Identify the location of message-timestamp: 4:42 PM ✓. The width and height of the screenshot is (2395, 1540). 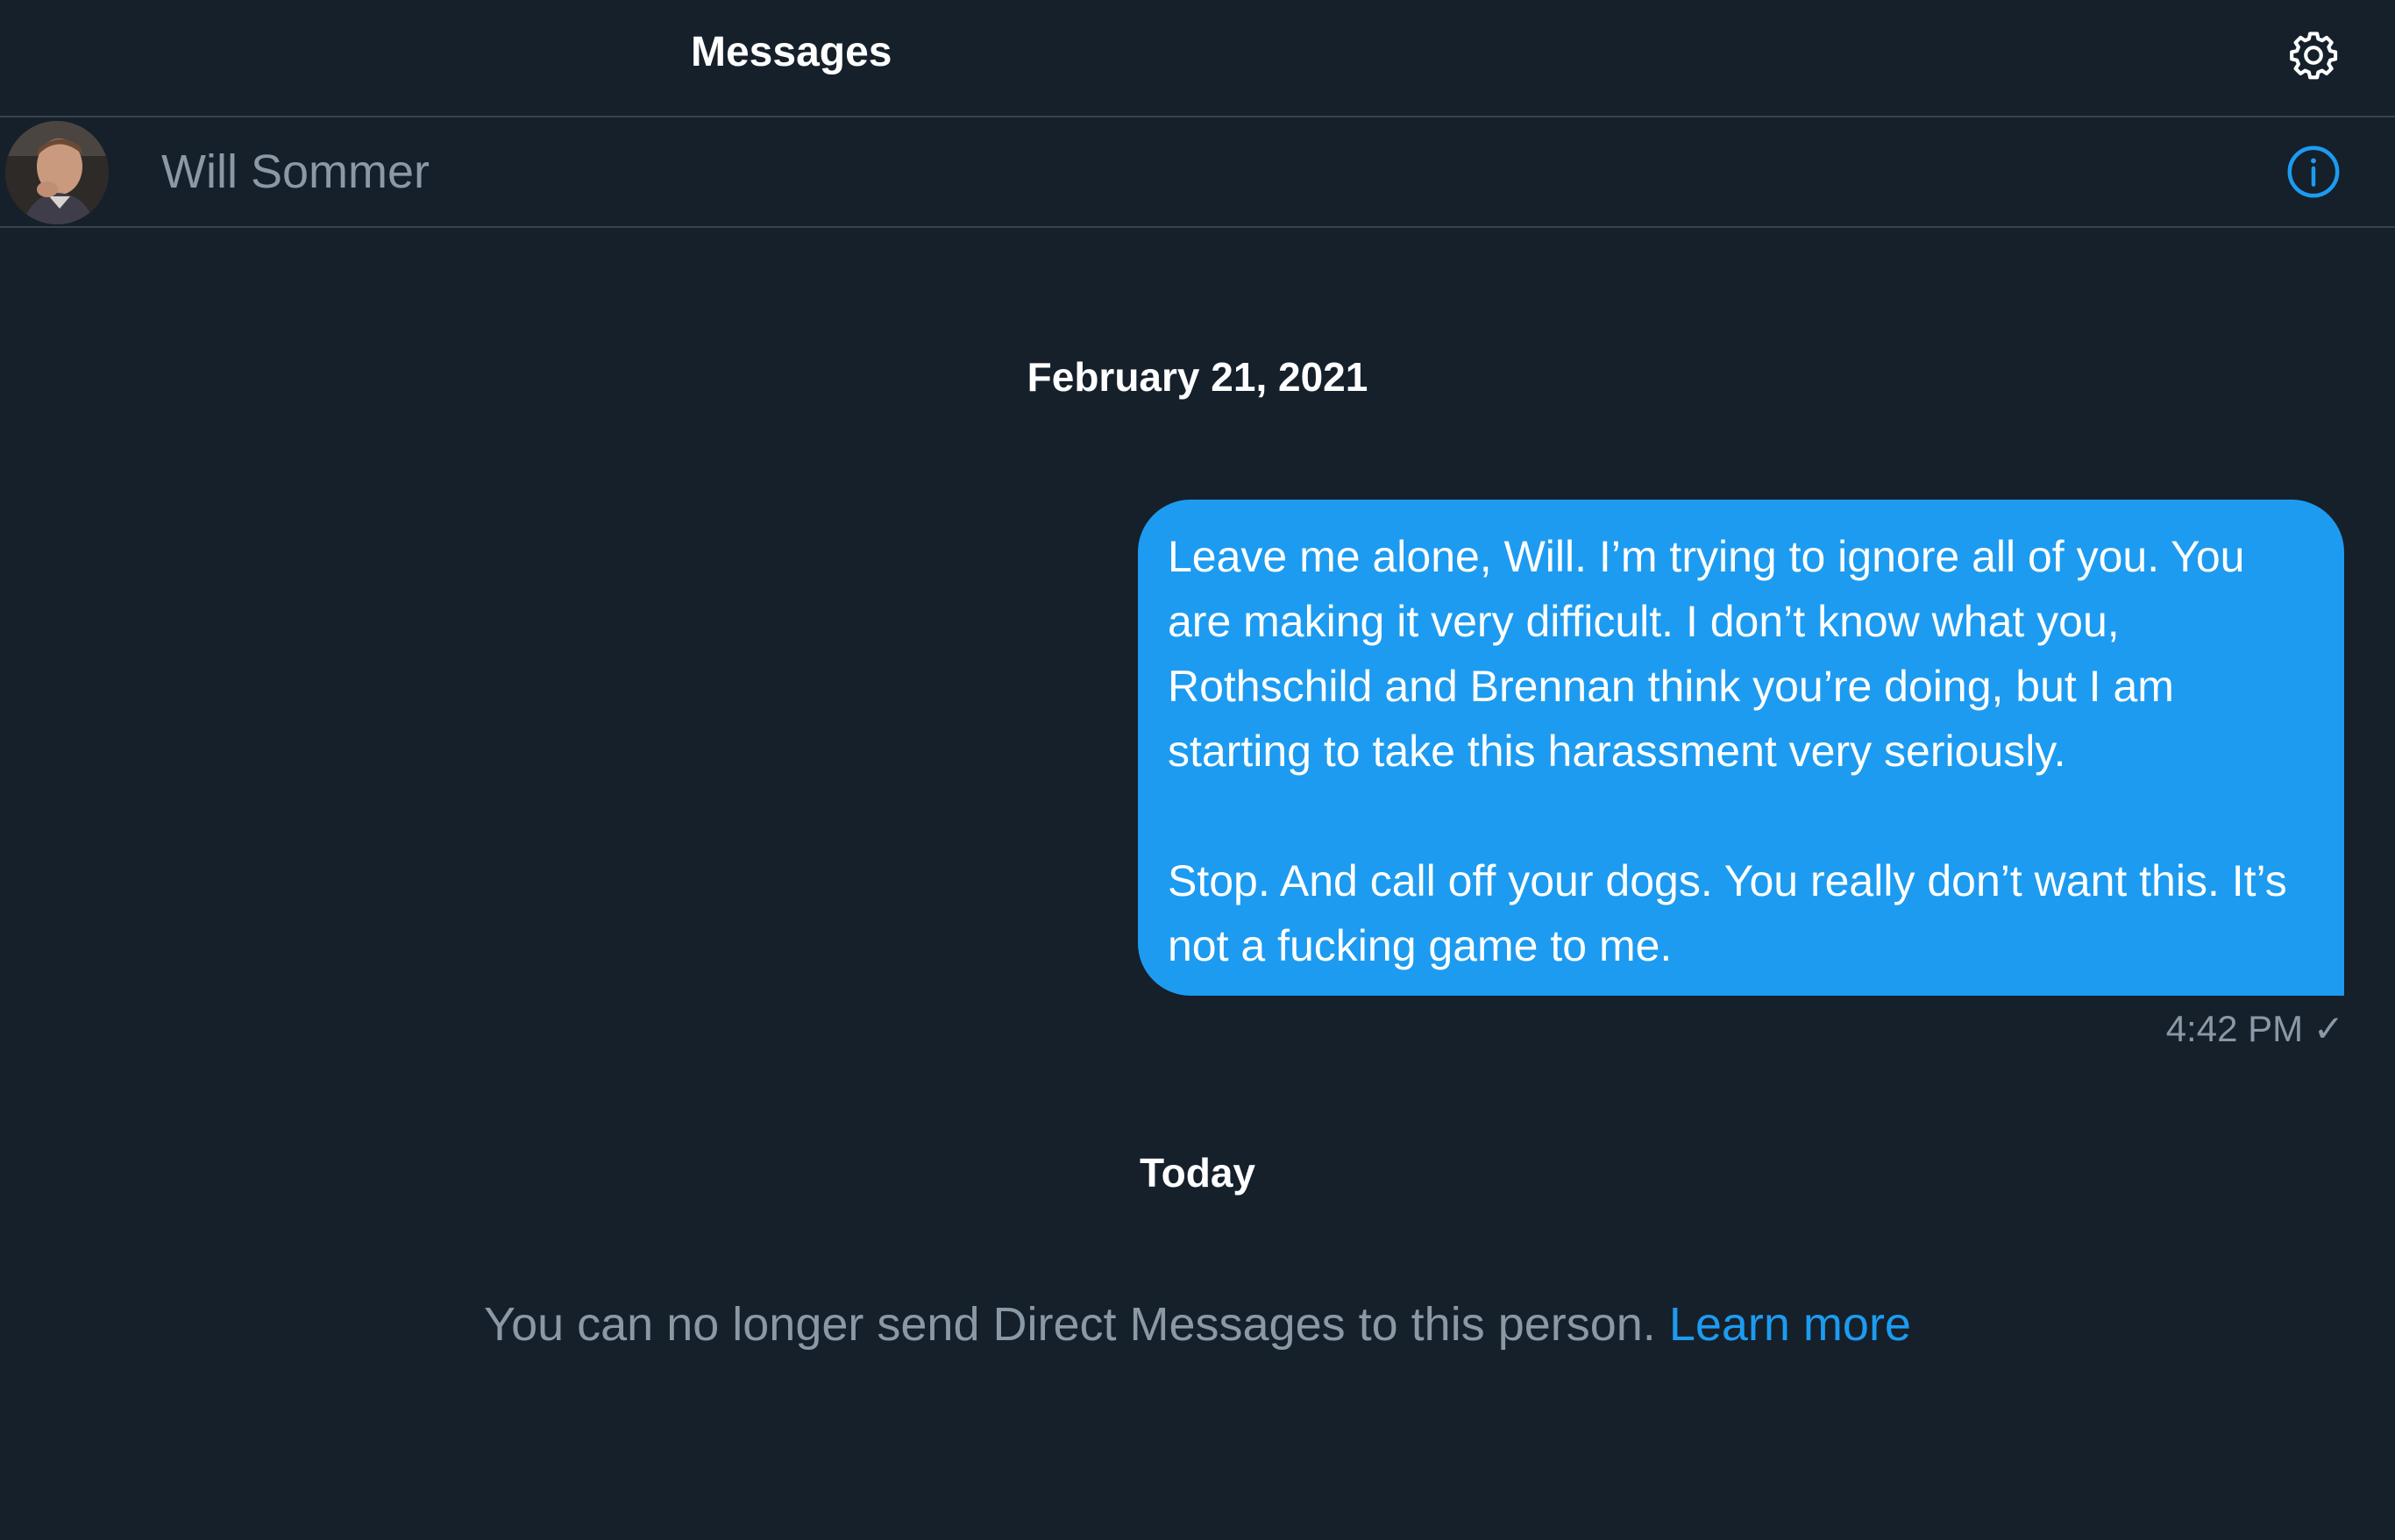
(2255, 1029).